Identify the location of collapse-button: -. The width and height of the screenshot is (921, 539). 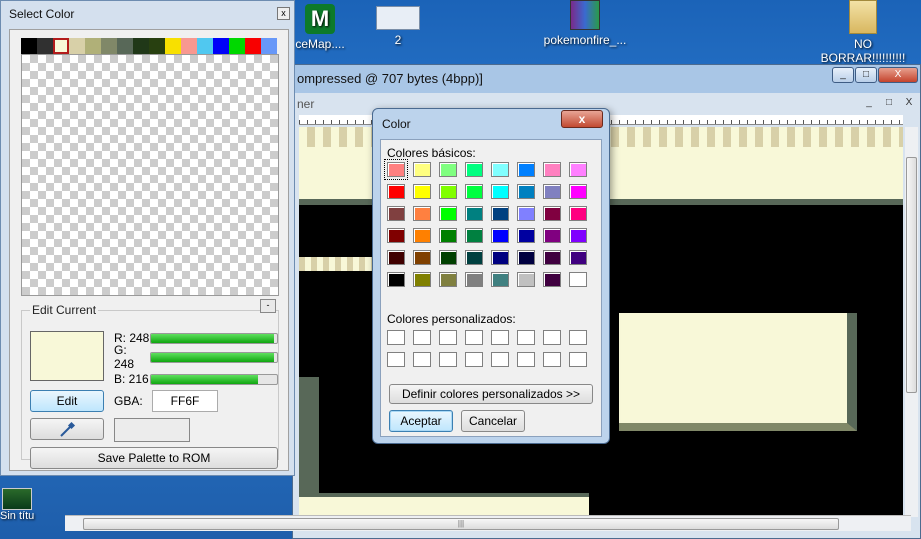
(268, 306).